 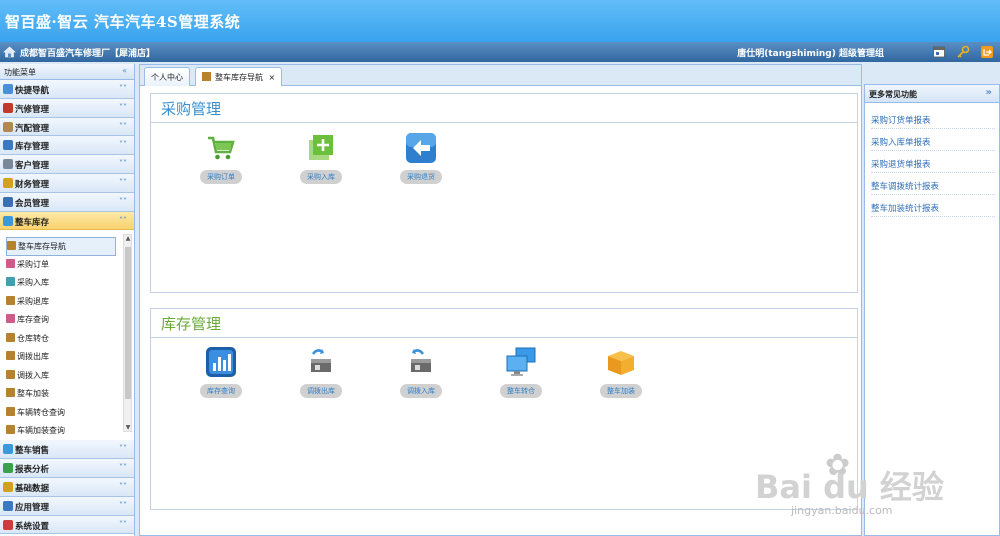 What do you see at coordinates (810, 52) in the screenshot?
I see `current-user: 唐仕明(tangshiming) 超级管理组` at bounding box center [810, 52].